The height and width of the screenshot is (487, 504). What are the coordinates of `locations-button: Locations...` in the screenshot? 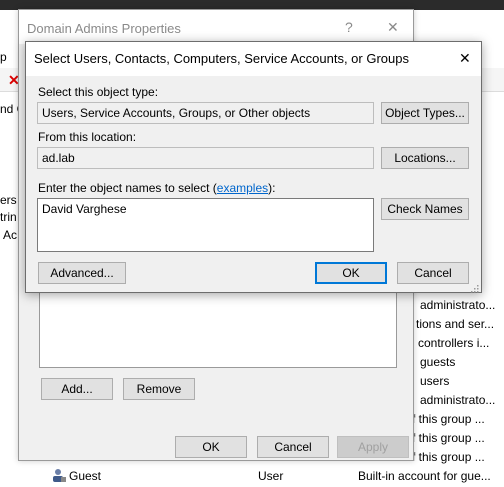 It's located at (425, 158).